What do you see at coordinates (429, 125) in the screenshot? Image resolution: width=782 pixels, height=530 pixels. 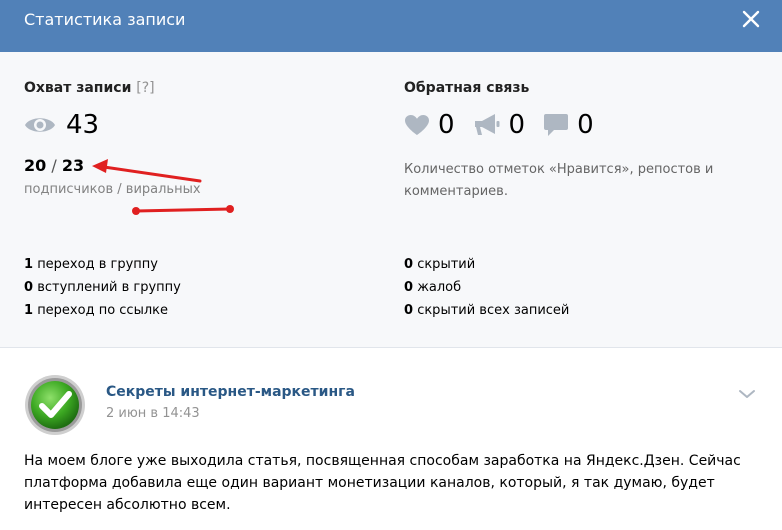 I see `likes-item: 0` at bounding box center [429, 125].